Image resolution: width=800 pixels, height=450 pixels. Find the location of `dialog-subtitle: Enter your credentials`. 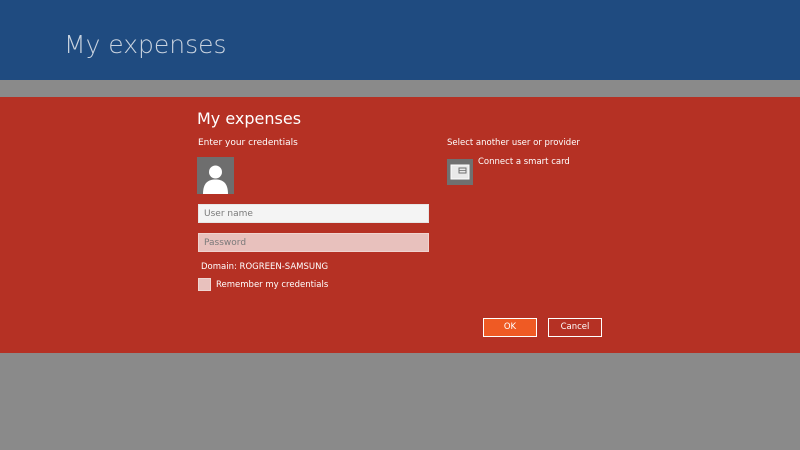

dialog-subtitle: Enter your credentials is located at coordinates (248, 143).